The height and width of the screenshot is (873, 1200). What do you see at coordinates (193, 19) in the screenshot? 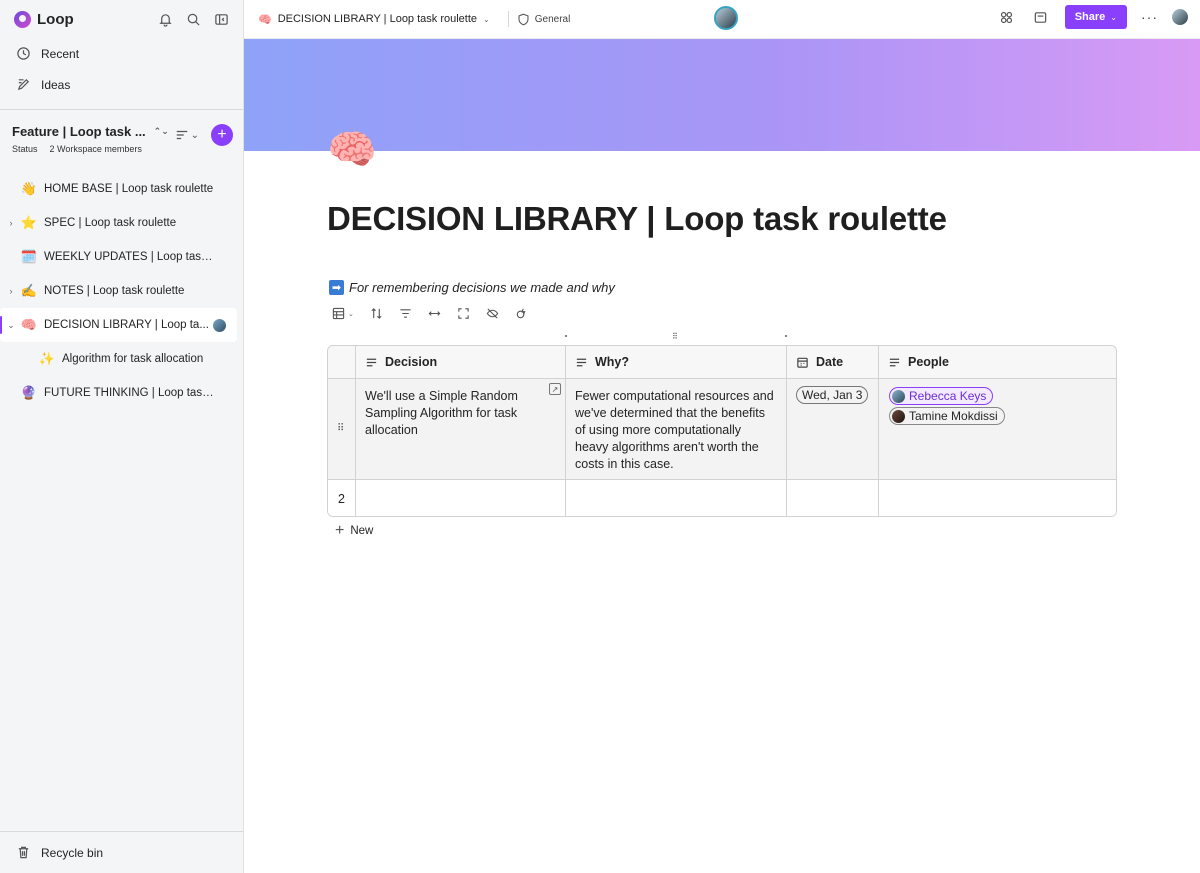
I see `search-icon` at bounding box center [193, 19].